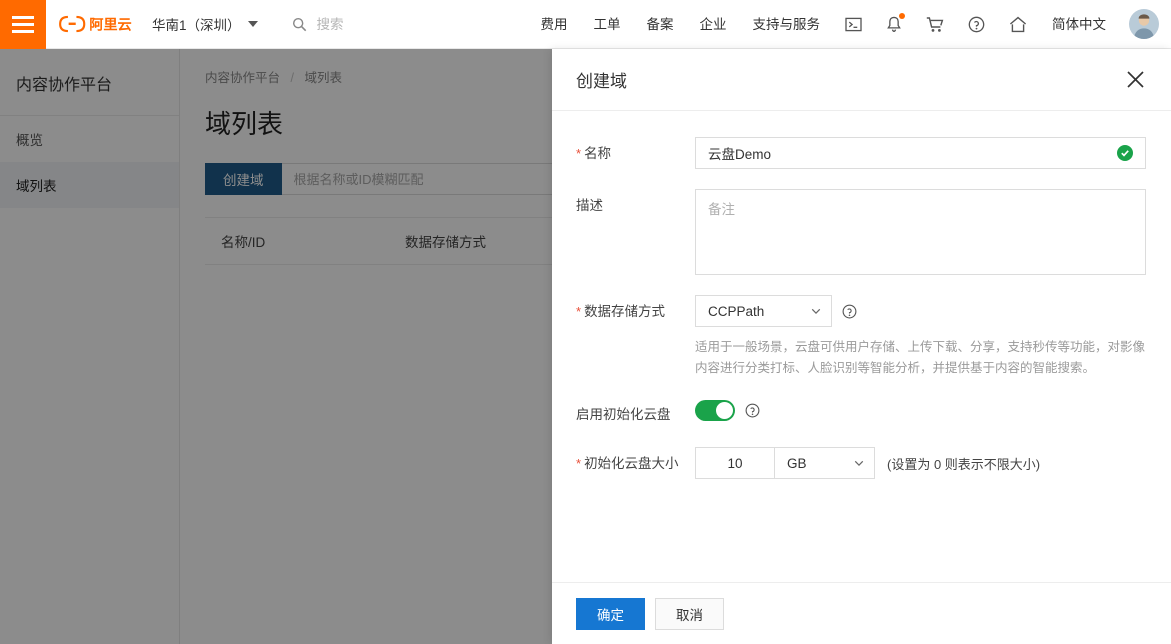 The image size is (1171, 644). Describe the element at coordinates (196, 25) in the screenshot. I see `region-label: 华南1（深圳）` at that location.